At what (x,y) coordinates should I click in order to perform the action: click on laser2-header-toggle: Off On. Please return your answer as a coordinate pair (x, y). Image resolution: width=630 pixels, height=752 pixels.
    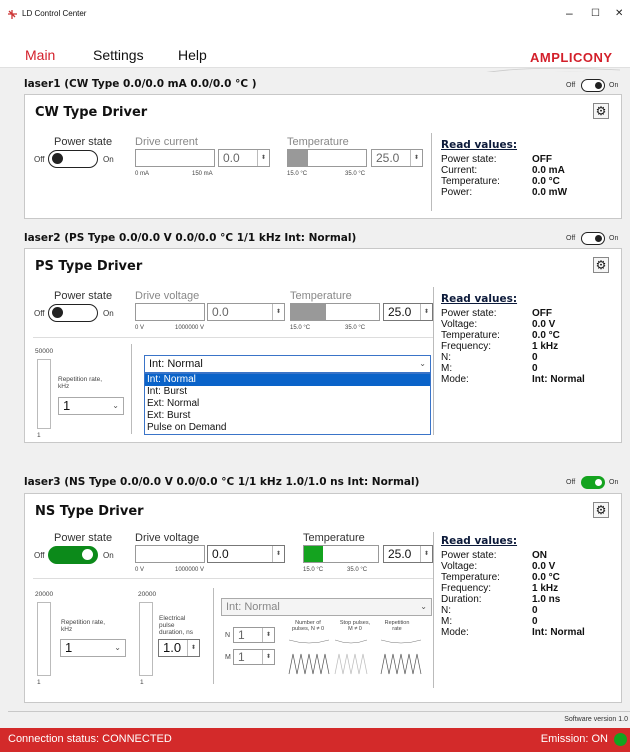
    Looking at the image, I should click on (594, 239).